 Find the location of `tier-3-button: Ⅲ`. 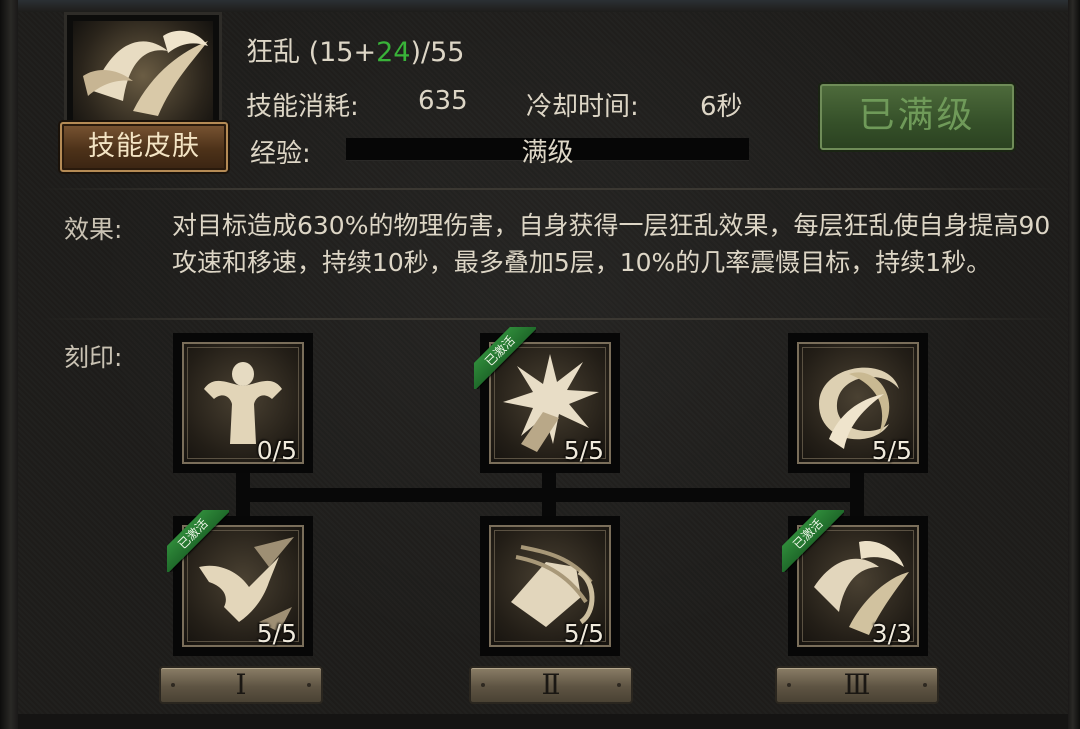

tier-3-button: Ⅲ is located at coordinates (857, 685).